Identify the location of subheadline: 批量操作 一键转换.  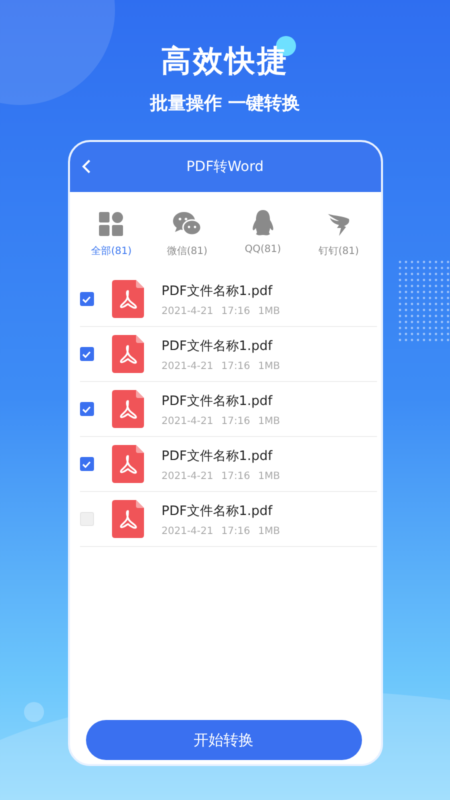
(225, 104).